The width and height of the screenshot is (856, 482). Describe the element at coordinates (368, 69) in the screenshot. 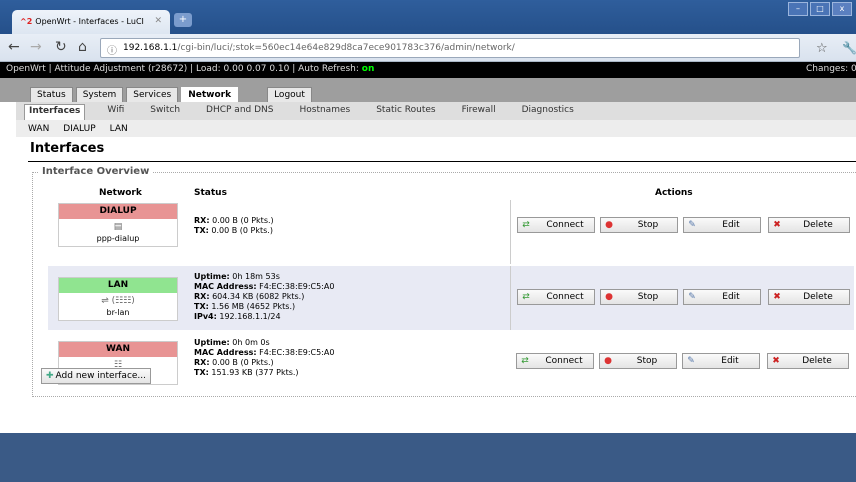

I see `auto-refresh-toggle: on` at that location.